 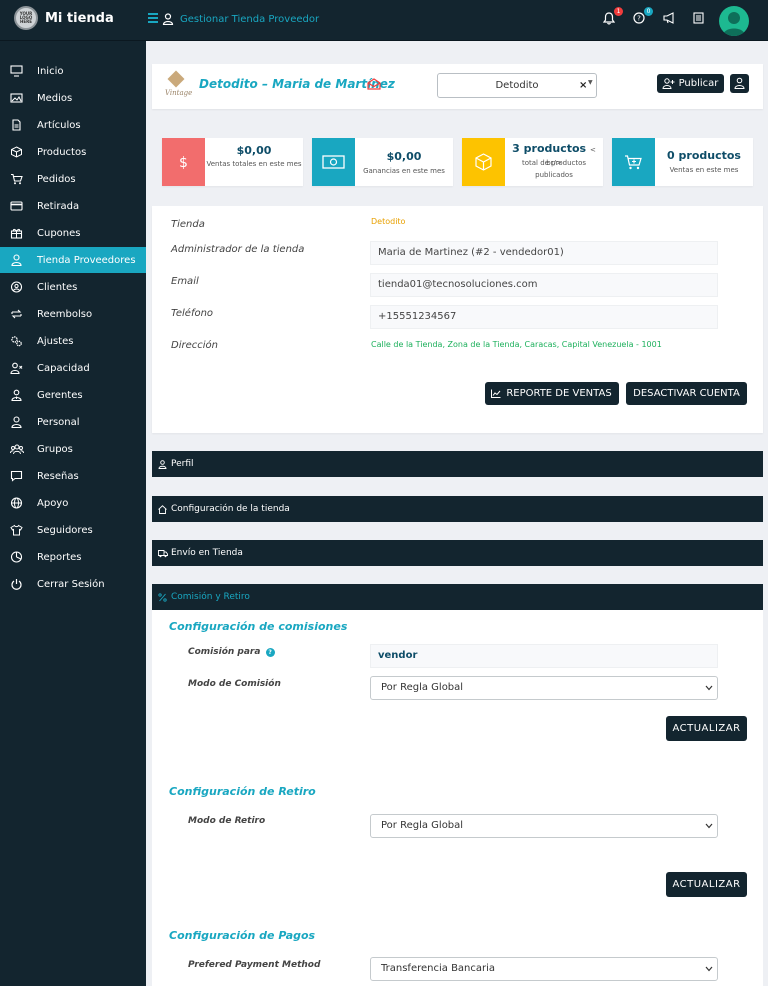 What do you see at coordinates (16, 206) in the screenshot?
I see `credit-card-icon` at bounding box center [16, 206].